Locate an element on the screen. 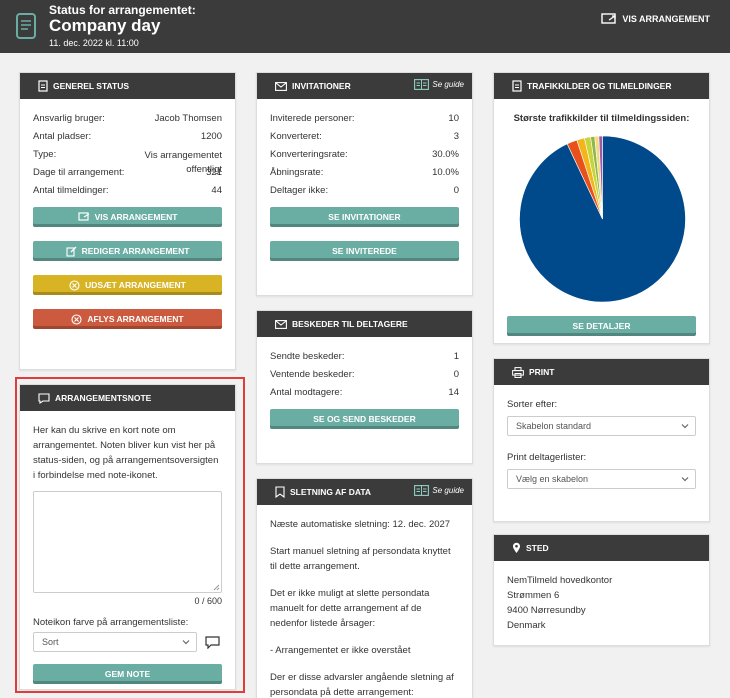 The width and height of the screenshot is (730, 698). map-pin-icon is located at coordinates (516, 547).